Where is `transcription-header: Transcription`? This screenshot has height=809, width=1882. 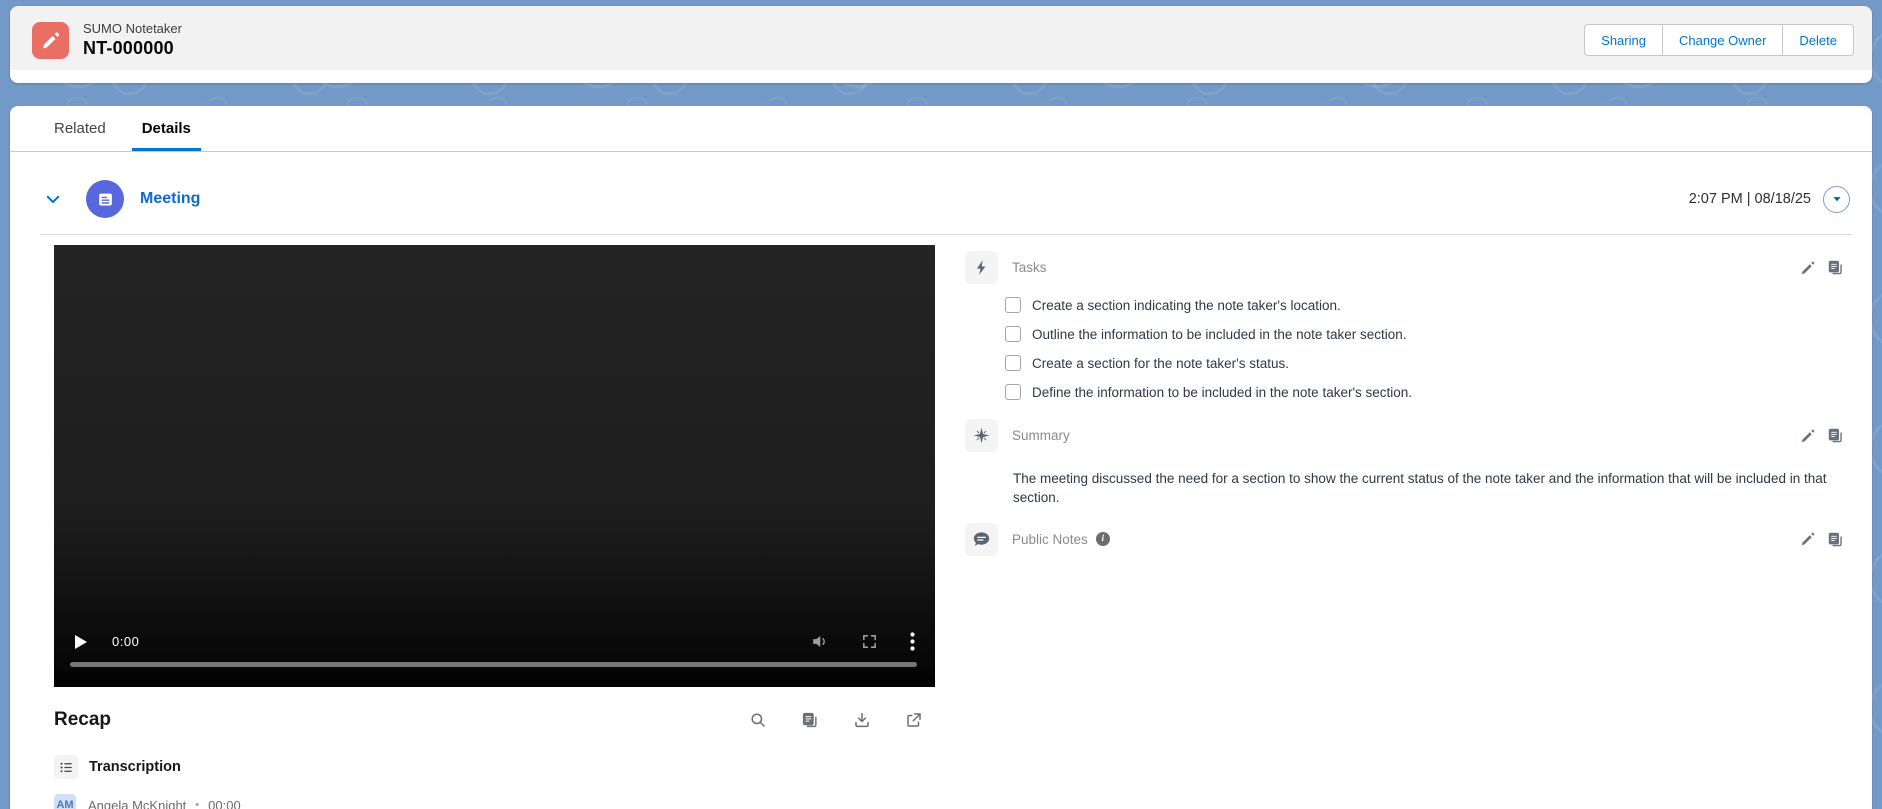 transcription-header: Transcription is located at coordinates (494, 767).